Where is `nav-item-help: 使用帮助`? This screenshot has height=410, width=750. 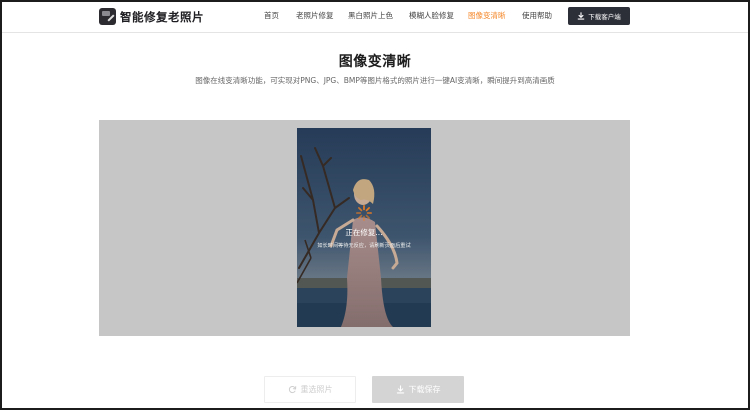 nav-item-help: 使用帮助 is located at coordinates (537, 16).